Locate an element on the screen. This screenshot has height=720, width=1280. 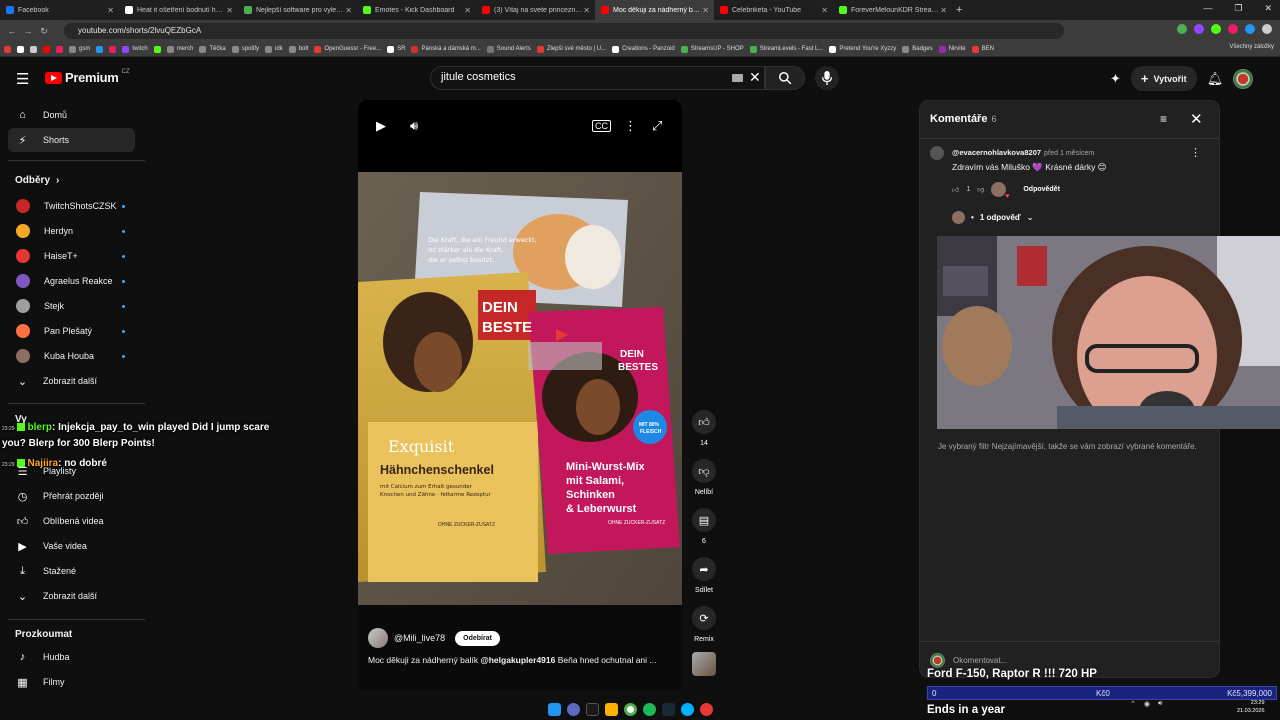
channel-avatar is located at coordinates (378, 638).